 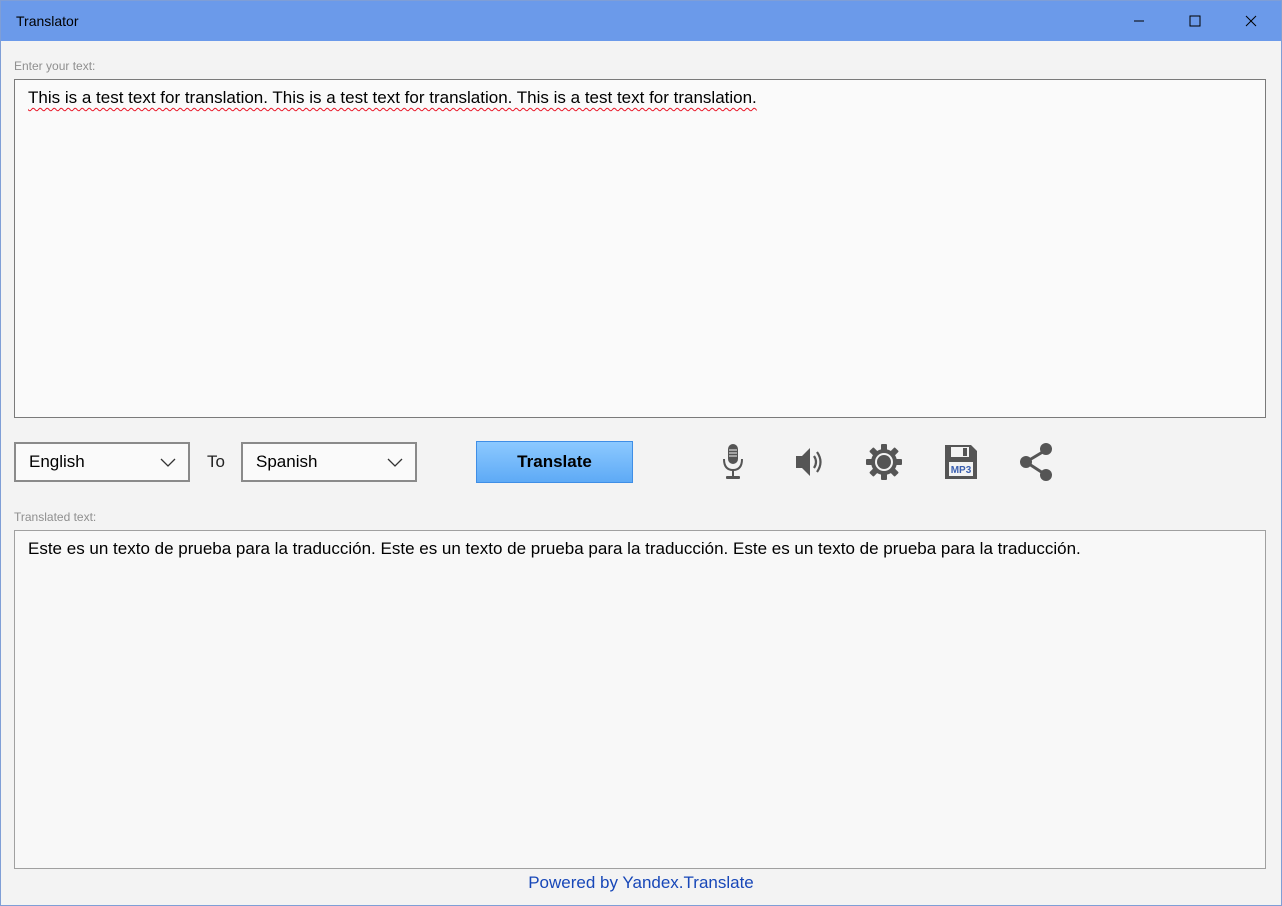 I want to click on microphone-icon, so click(x=733, y=462).